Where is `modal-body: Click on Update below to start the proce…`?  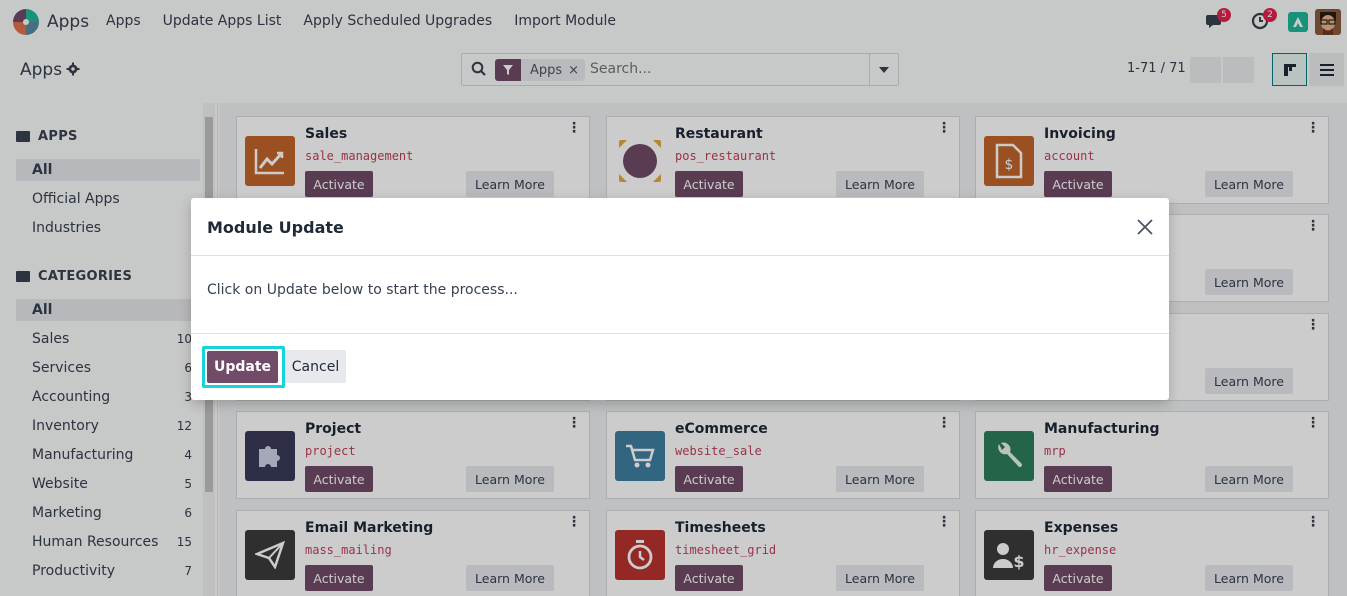 modal-body: Click on Update below to start the proce… is located at coordinates (680, 295).